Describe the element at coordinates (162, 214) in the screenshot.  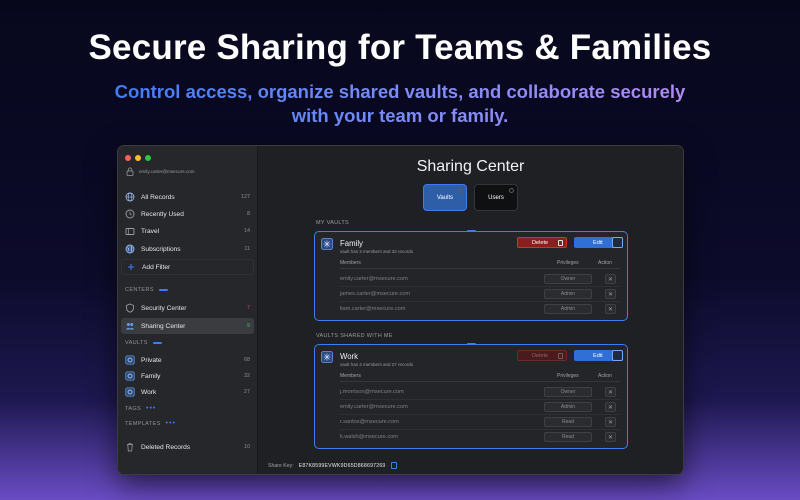
I see `sidebar-item-label: Recently Used` at that location.